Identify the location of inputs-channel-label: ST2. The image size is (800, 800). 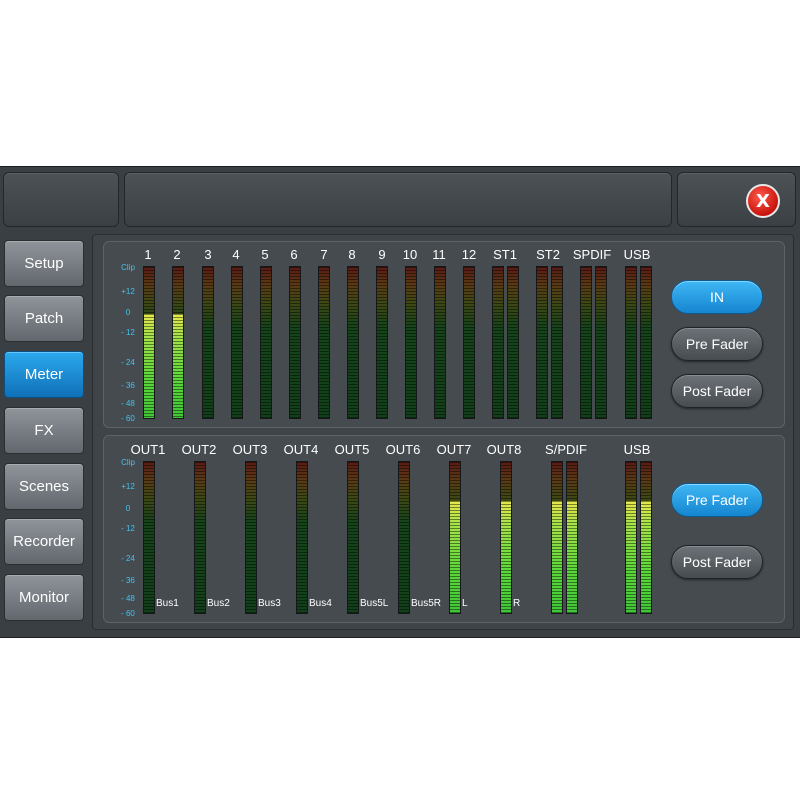
(548, 254).